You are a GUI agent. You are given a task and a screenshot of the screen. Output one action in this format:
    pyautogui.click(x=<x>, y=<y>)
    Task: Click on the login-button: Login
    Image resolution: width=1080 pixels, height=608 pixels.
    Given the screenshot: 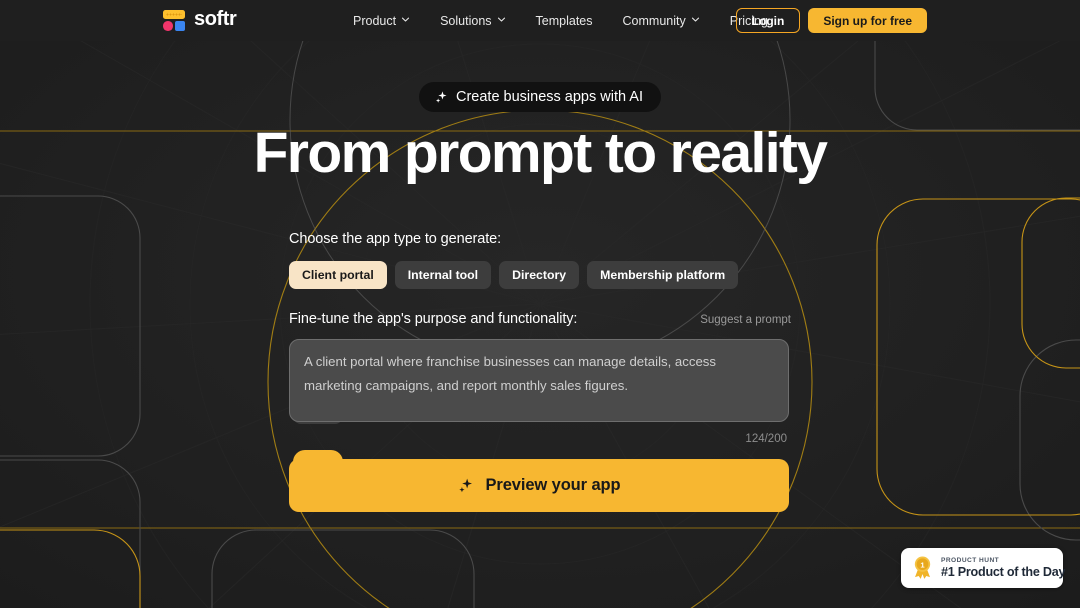 What is the action you would take?
    pyautogui.click(x=768, y=20)
    